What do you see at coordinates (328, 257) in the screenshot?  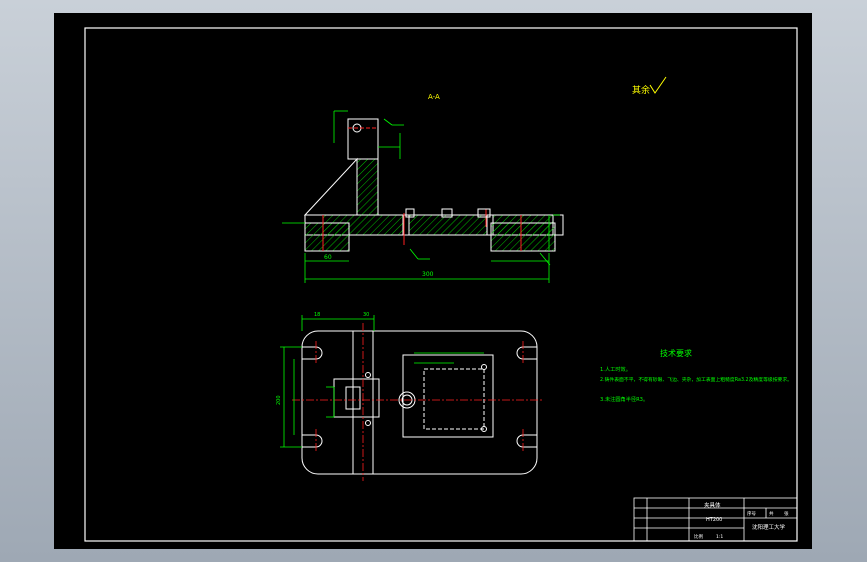 I see `dim-left-step: 60` at bounding box center [328, 257].